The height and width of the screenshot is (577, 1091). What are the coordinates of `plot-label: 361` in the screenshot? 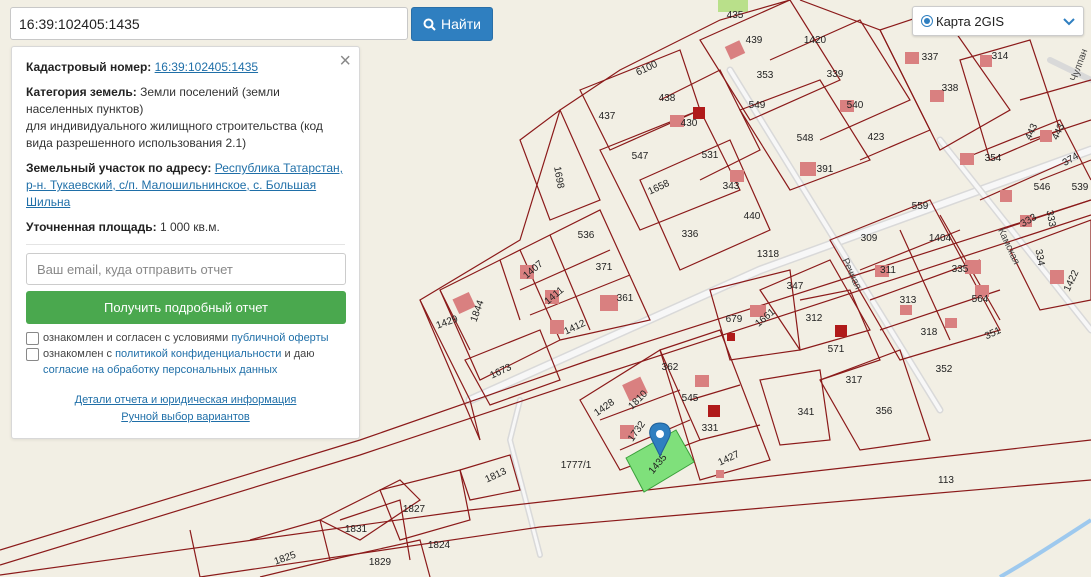 It's located at (625, 298).